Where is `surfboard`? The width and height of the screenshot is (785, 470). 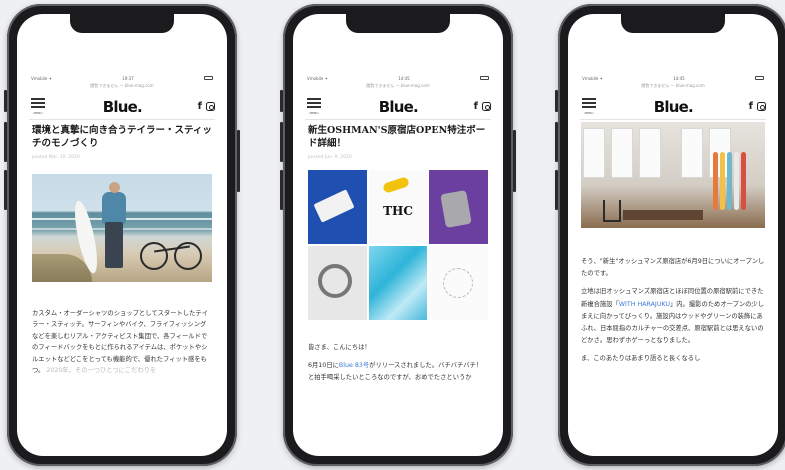 surfboard is located at coordinates (715, 181).